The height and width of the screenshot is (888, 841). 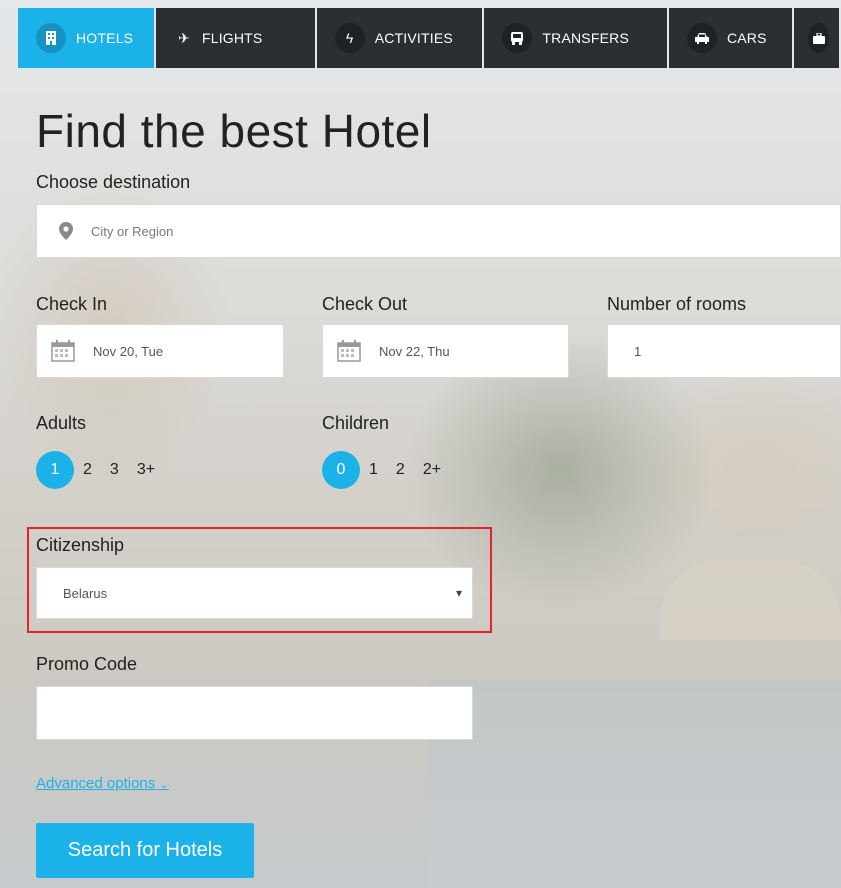 I want to click on search-hotels-button: Search for Hotels, so click(x=145, y=850).